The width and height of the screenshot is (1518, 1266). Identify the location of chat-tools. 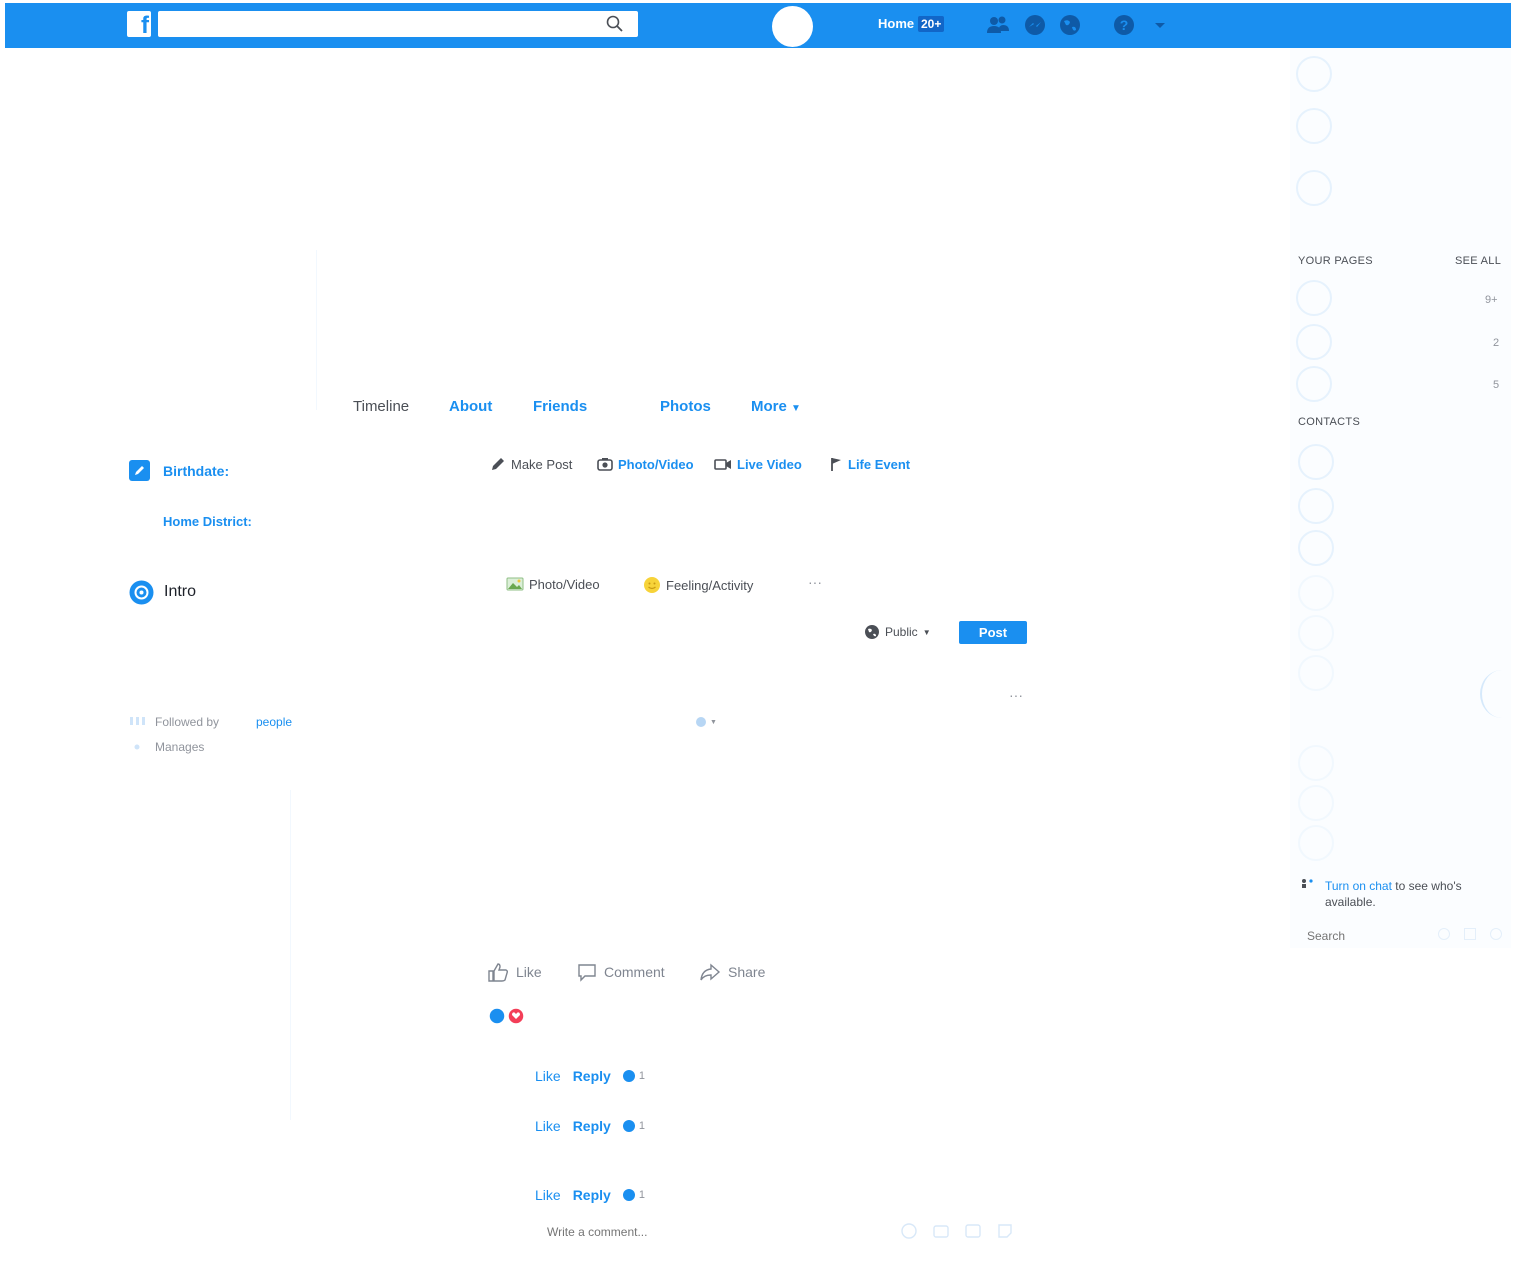
(1470, 934).